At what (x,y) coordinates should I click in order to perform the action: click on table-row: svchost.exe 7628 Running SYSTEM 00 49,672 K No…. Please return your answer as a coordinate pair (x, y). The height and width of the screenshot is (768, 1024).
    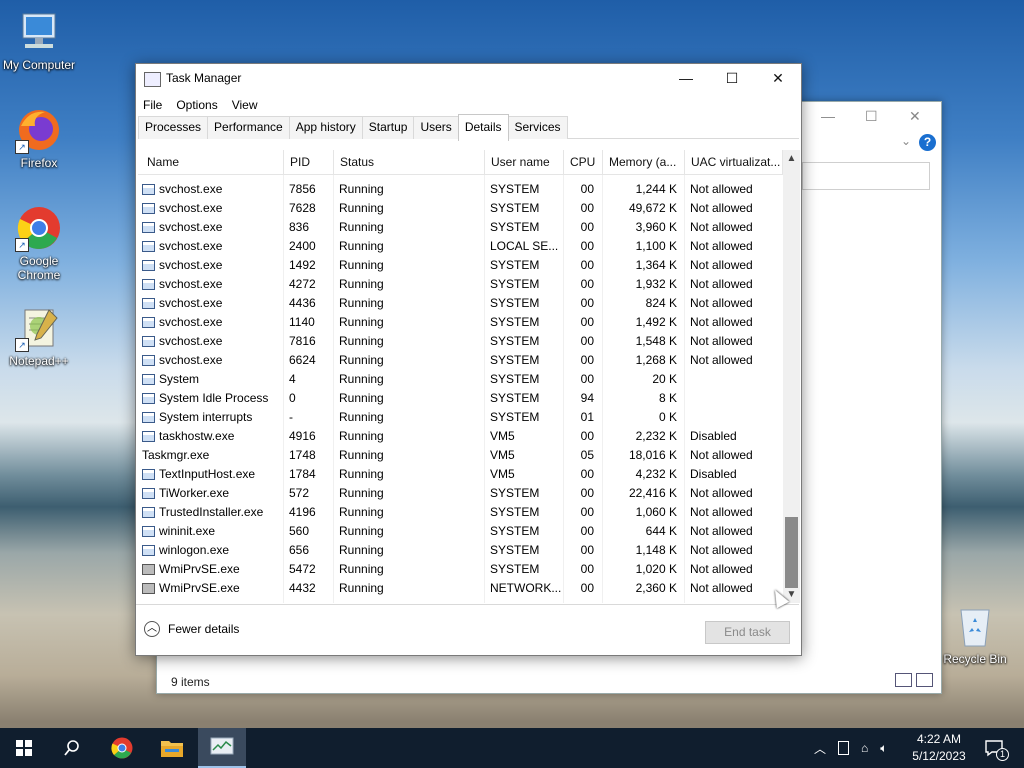
    Looking at the image, I should click on (460, 208).